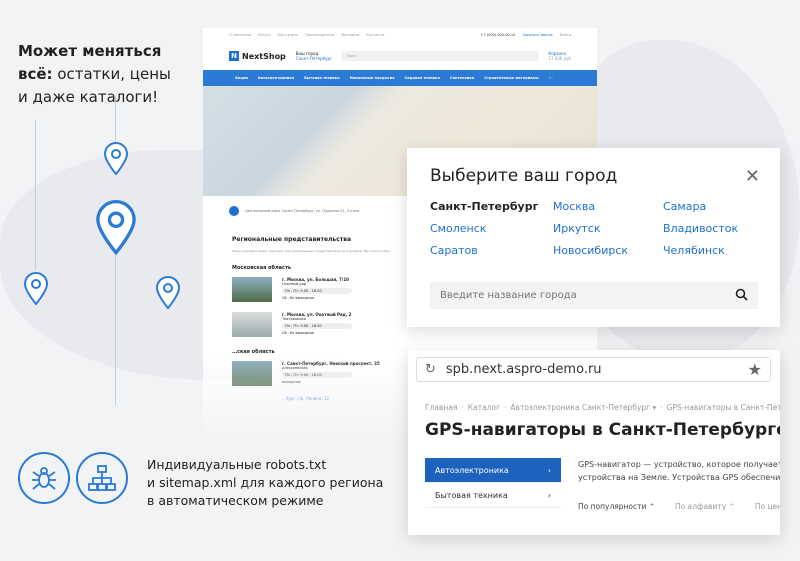 This screenshot has height=561, width=800. I want to click on promo-line: в автоматическом режиме, so click(235, 500).